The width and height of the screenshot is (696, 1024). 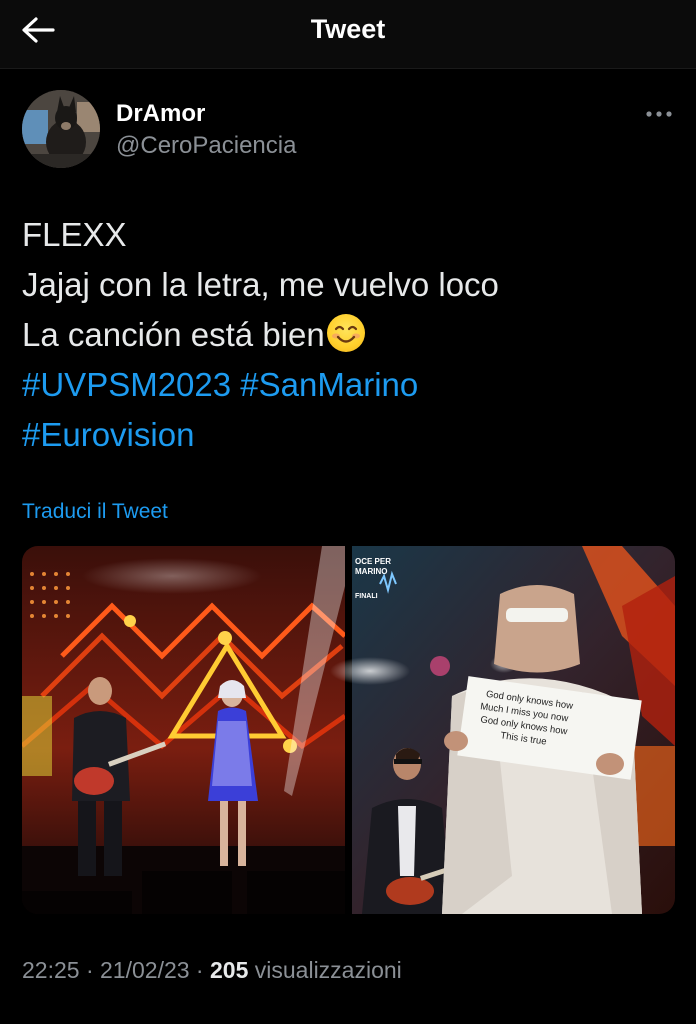 I want to click on tweet-meta: 22:25 · 21/02/23 · 205 visualizzazioni, so click(x=212, y=970).